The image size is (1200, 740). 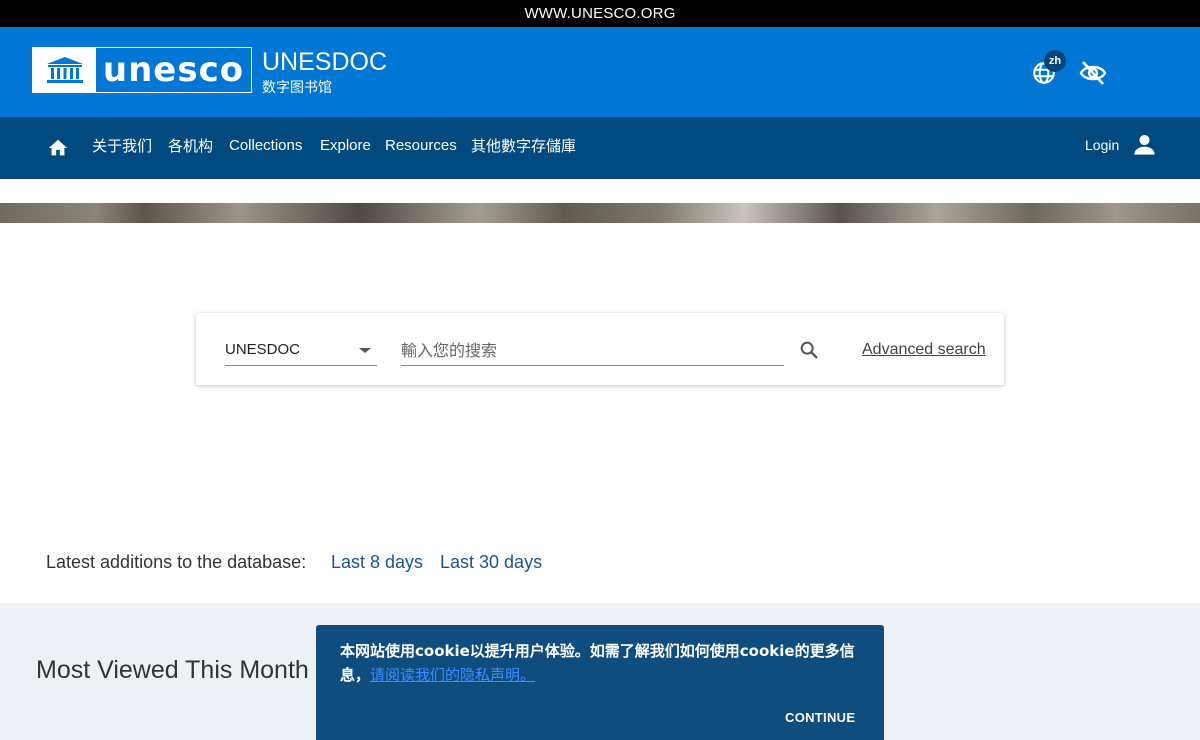 What do you see at coordinates (523, 147) in the screenshot?
I see `nav-item-other-repositories: 其他數字存儲庫` at bounding box center [523, 147].